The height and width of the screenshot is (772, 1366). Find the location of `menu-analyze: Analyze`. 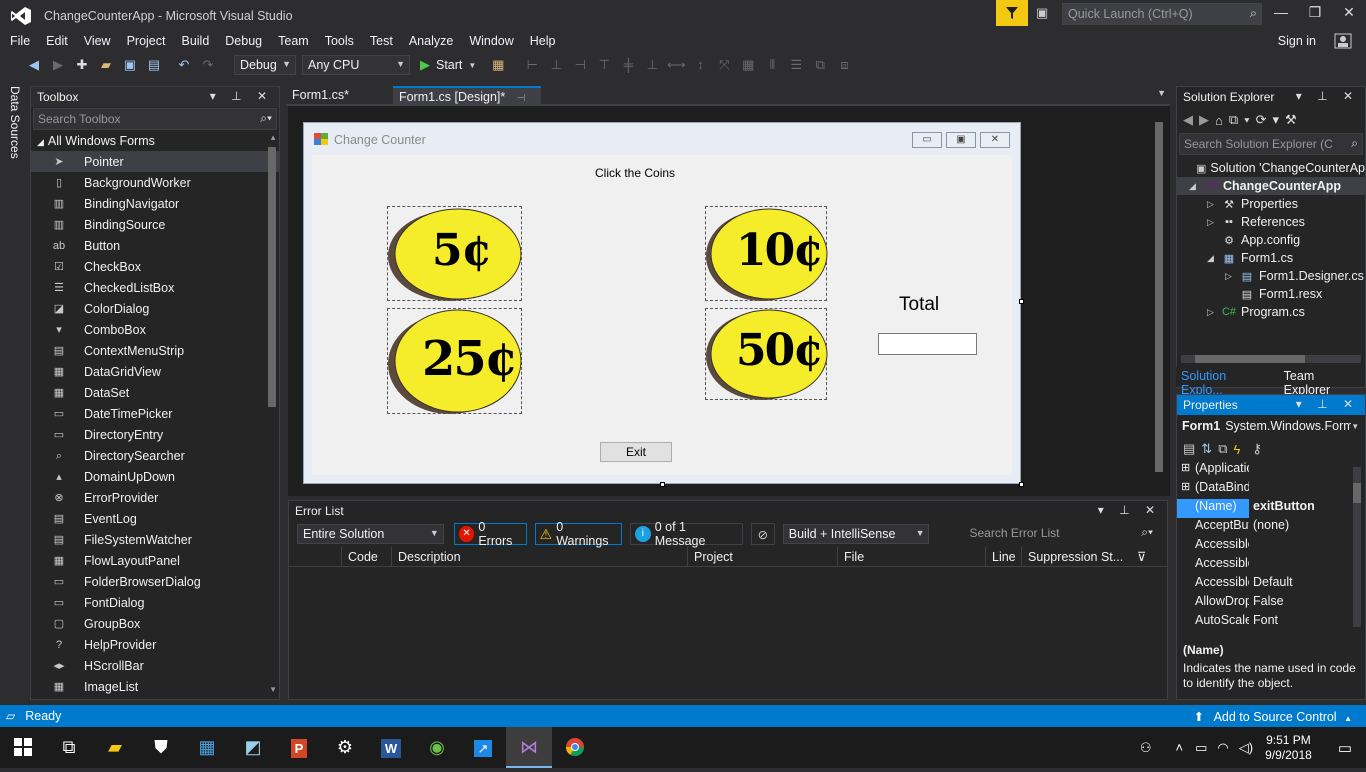

menu-analyze: Analyze is located at coordinates (431, 42).